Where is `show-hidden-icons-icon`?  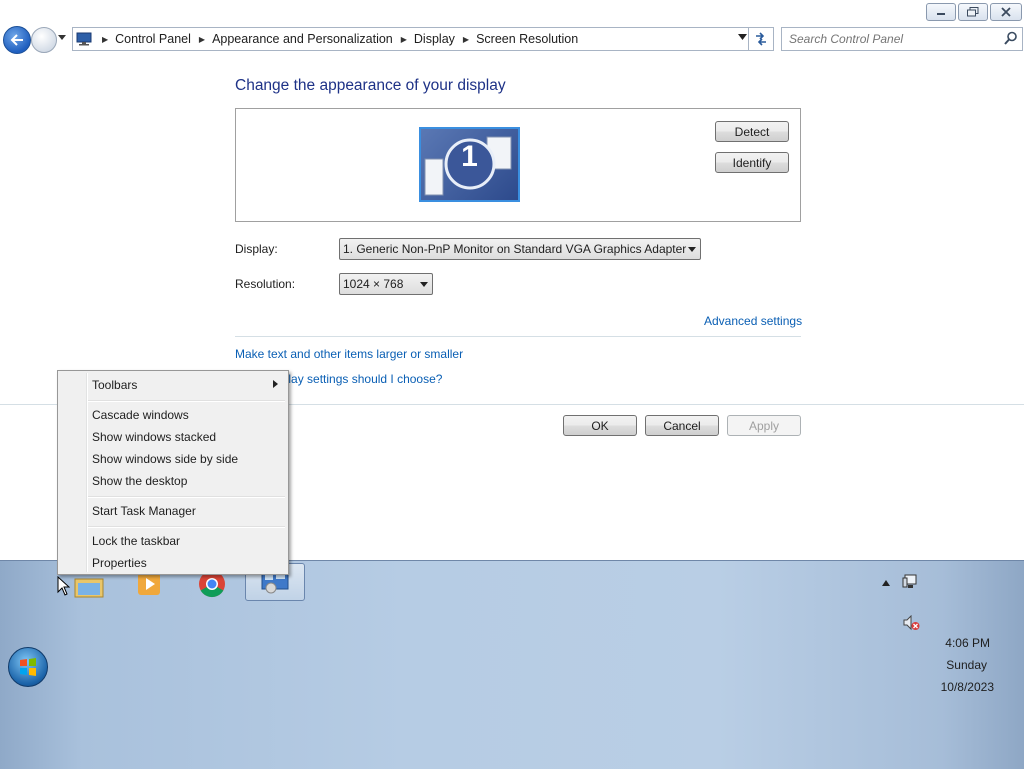
show-hidden-icons-icon is located at coordinates (886, 583).